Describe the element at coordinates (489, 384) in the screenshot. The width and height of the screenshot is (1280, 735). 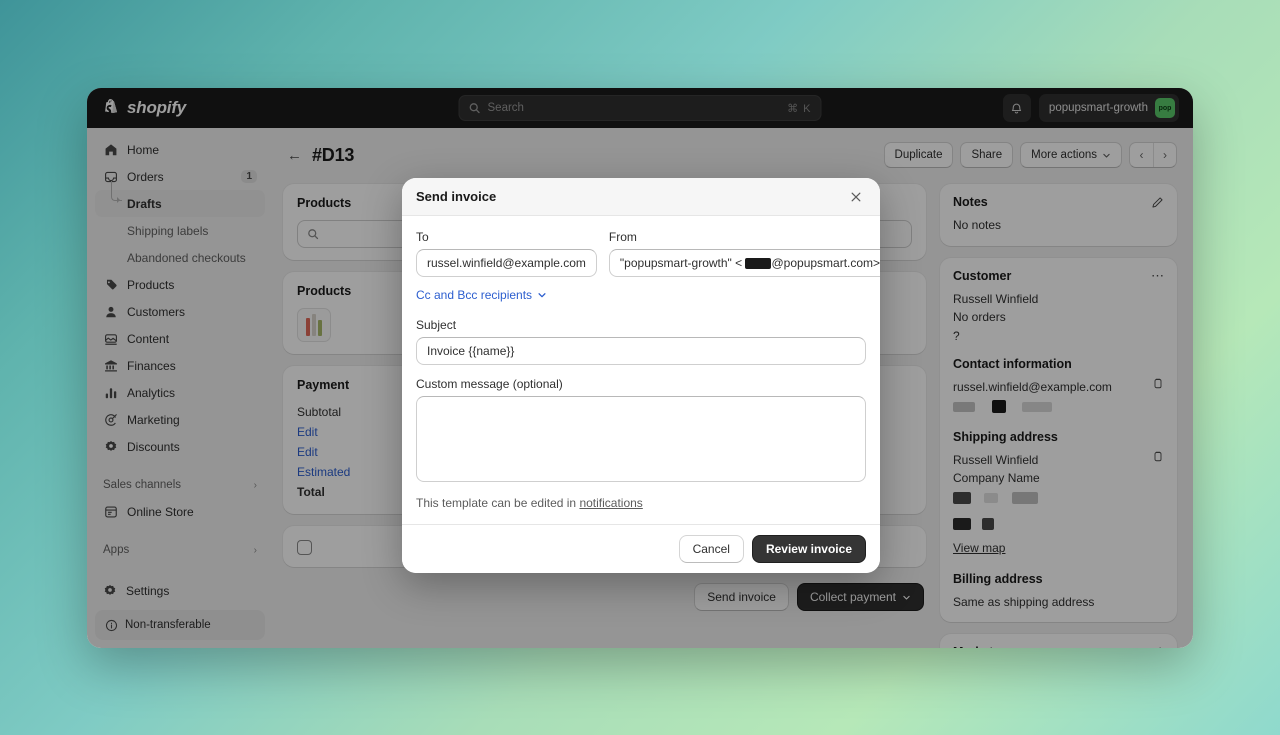
I see `custom-message-label: Custom message (optional)` at that location.